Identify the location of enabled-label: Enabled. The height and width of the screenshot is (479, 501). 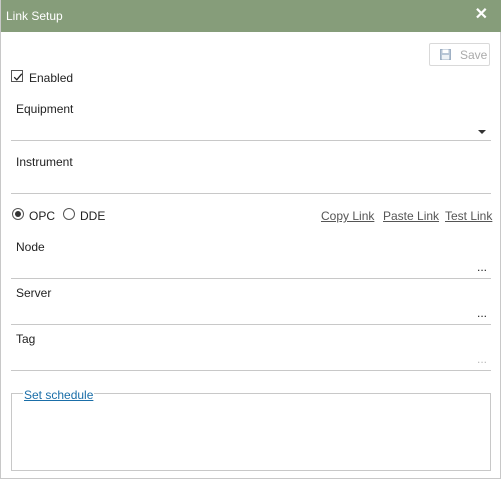
(51, 78).